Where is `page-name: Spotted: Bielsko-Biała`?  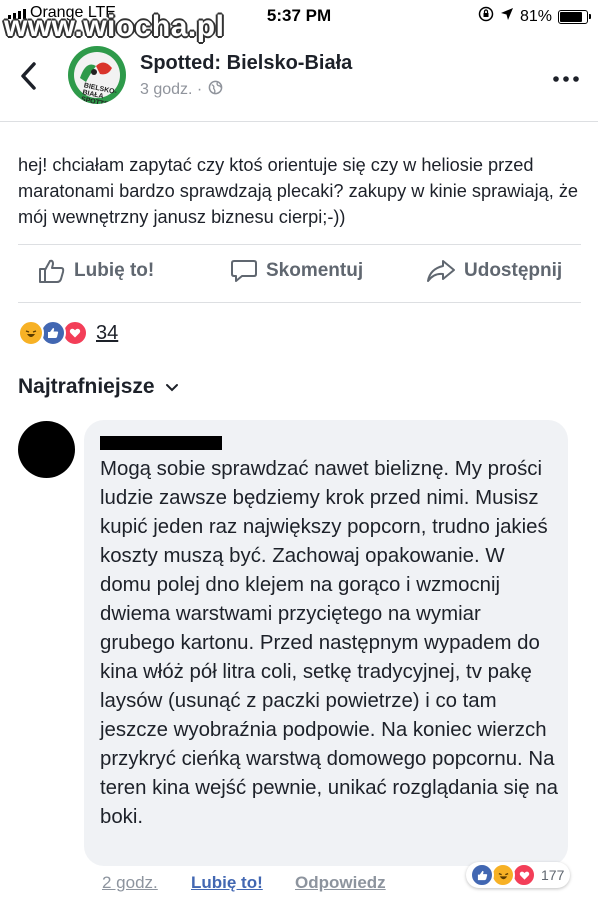
page-name: Spotted: Bielsko-Biała is located at coordinates (246, 63).